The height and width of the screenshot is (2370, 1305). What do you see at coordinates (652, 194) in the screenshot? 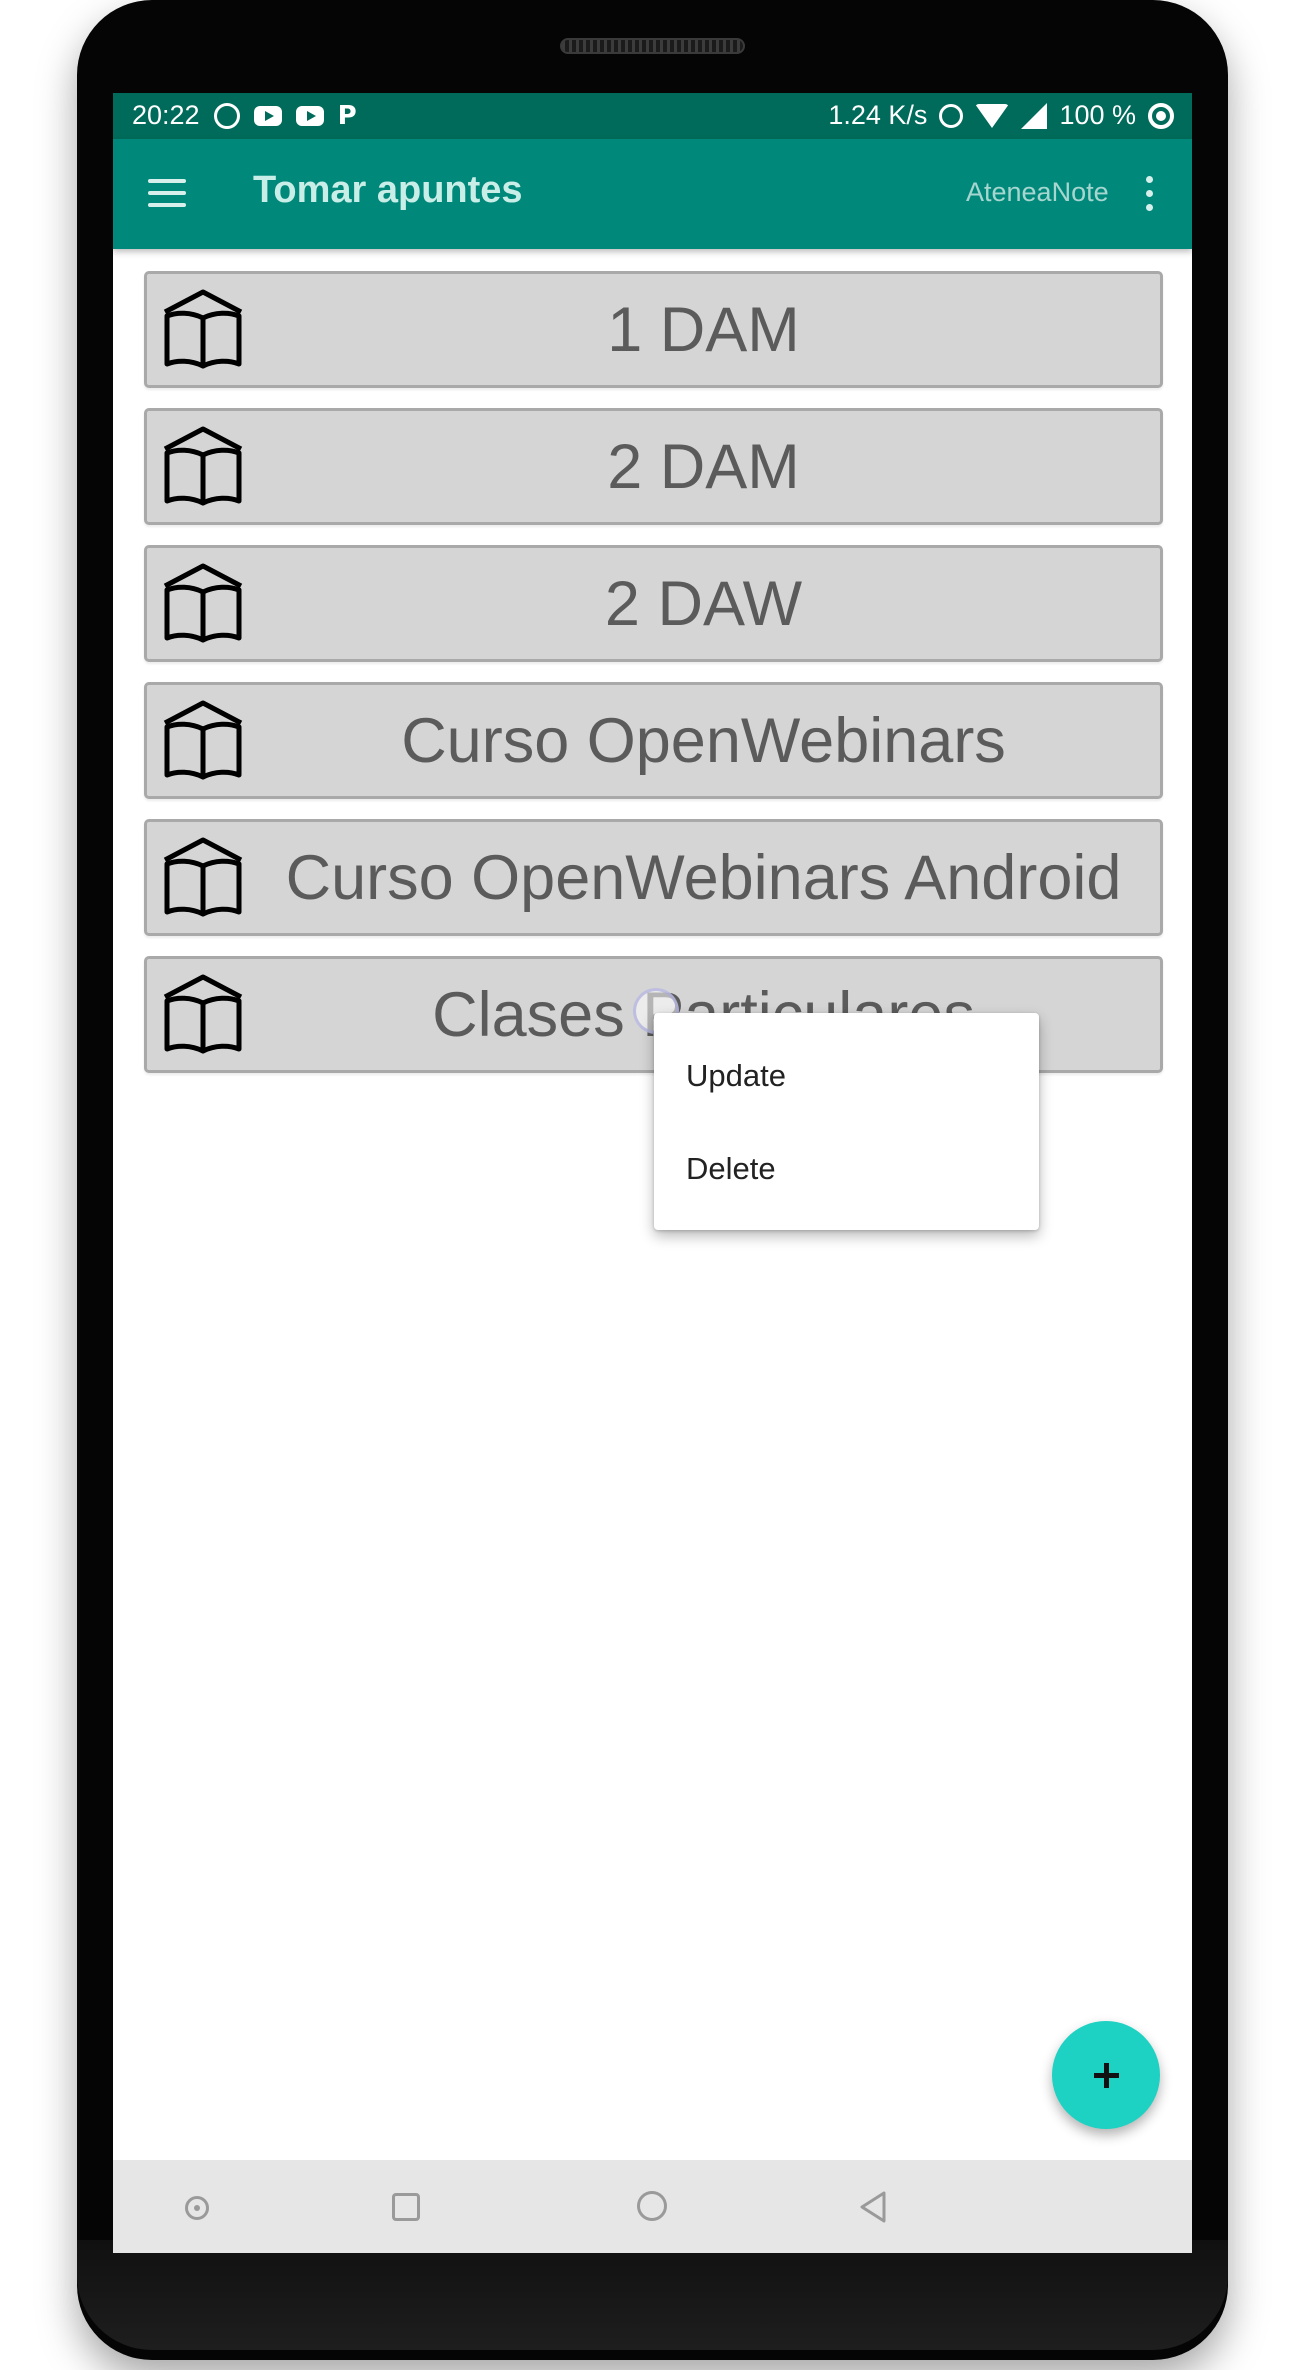
I see `app-bar: Tomar apuntes AteneaNote` at bounding box center [652, 194].